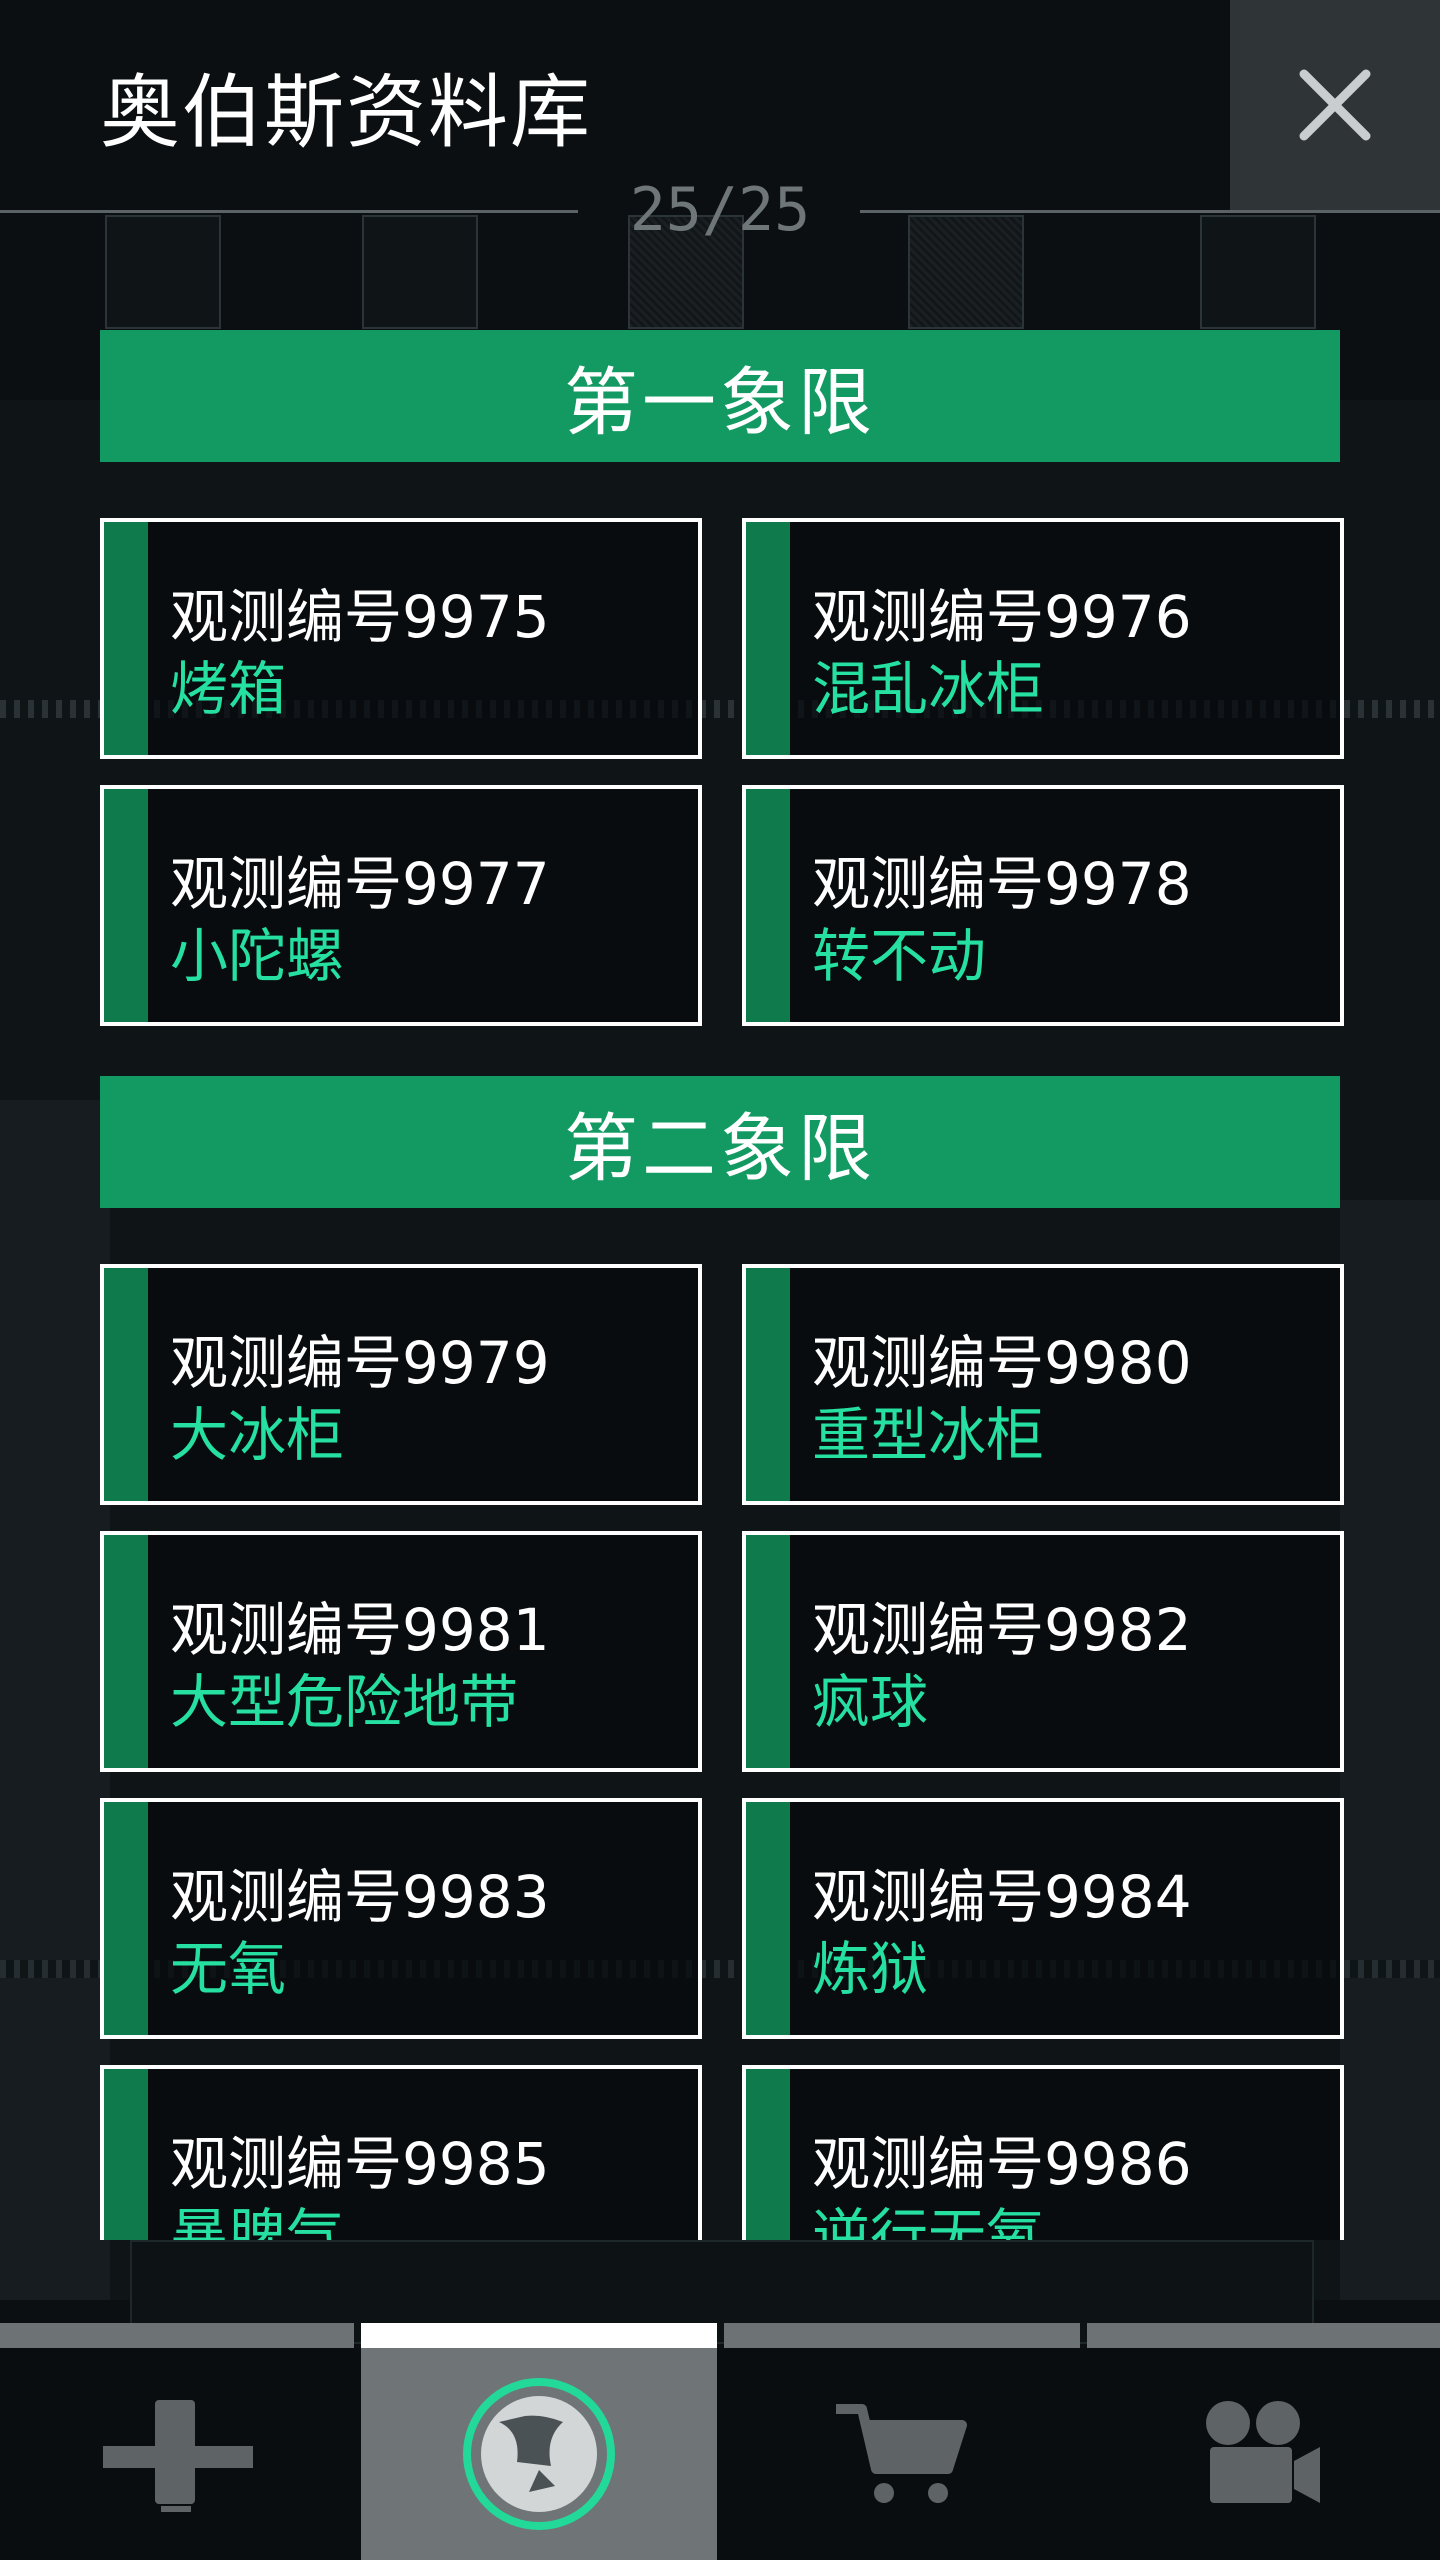  I want to click on nav-tab-video, so click(1263, 2454).